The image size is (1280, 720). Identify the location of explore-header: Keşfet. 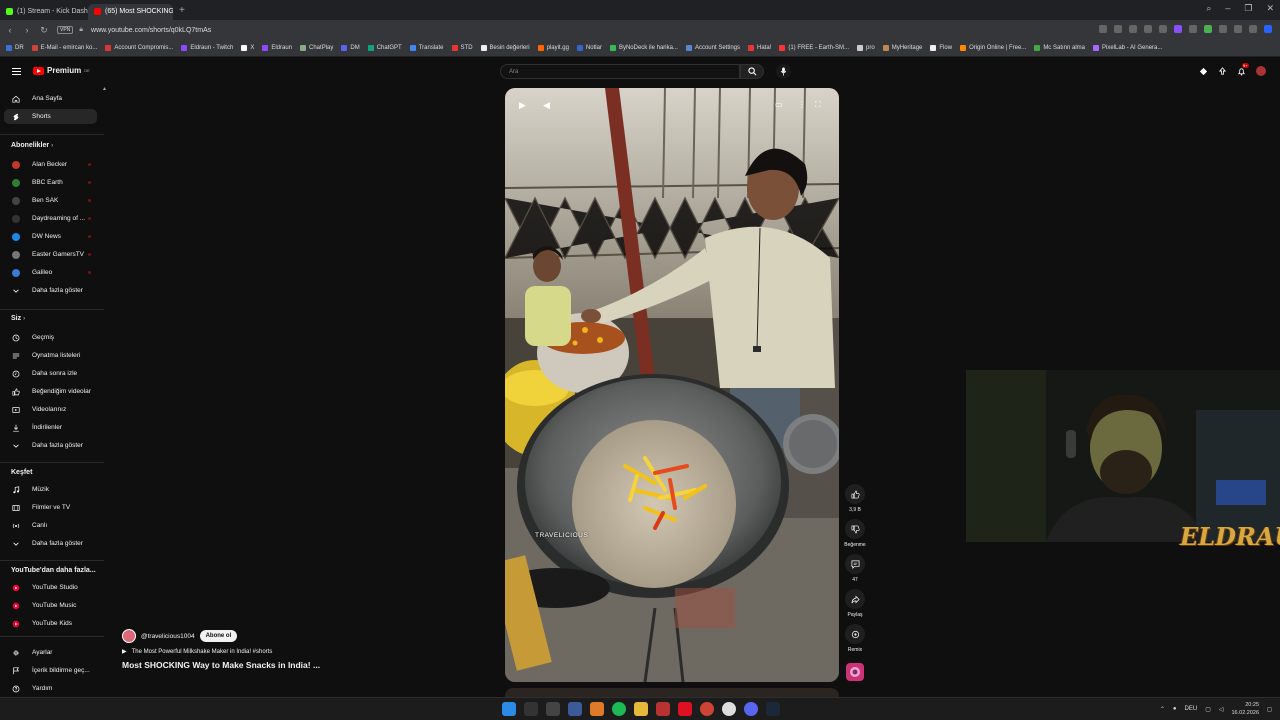
(21, 472).